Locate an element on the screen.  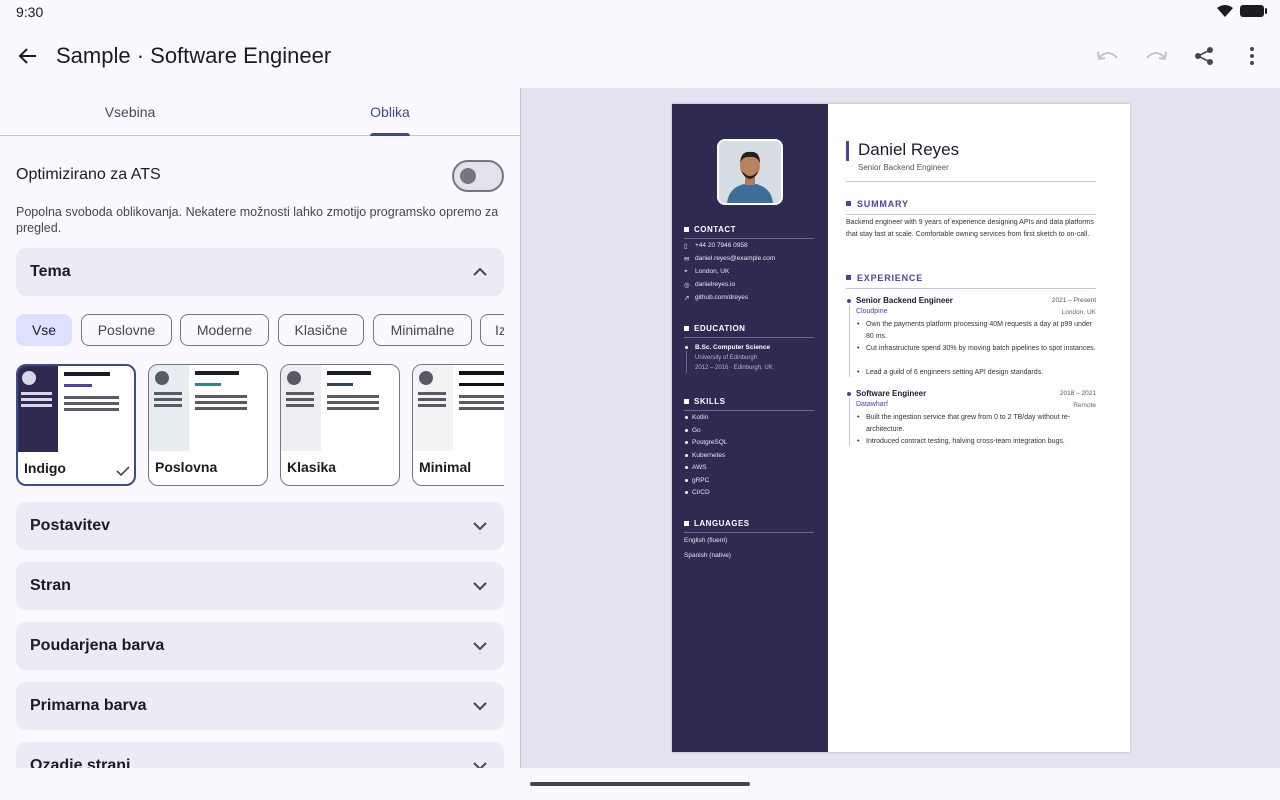
job-dates: 2018 – 2021 is located at coordinates (1077, 393).